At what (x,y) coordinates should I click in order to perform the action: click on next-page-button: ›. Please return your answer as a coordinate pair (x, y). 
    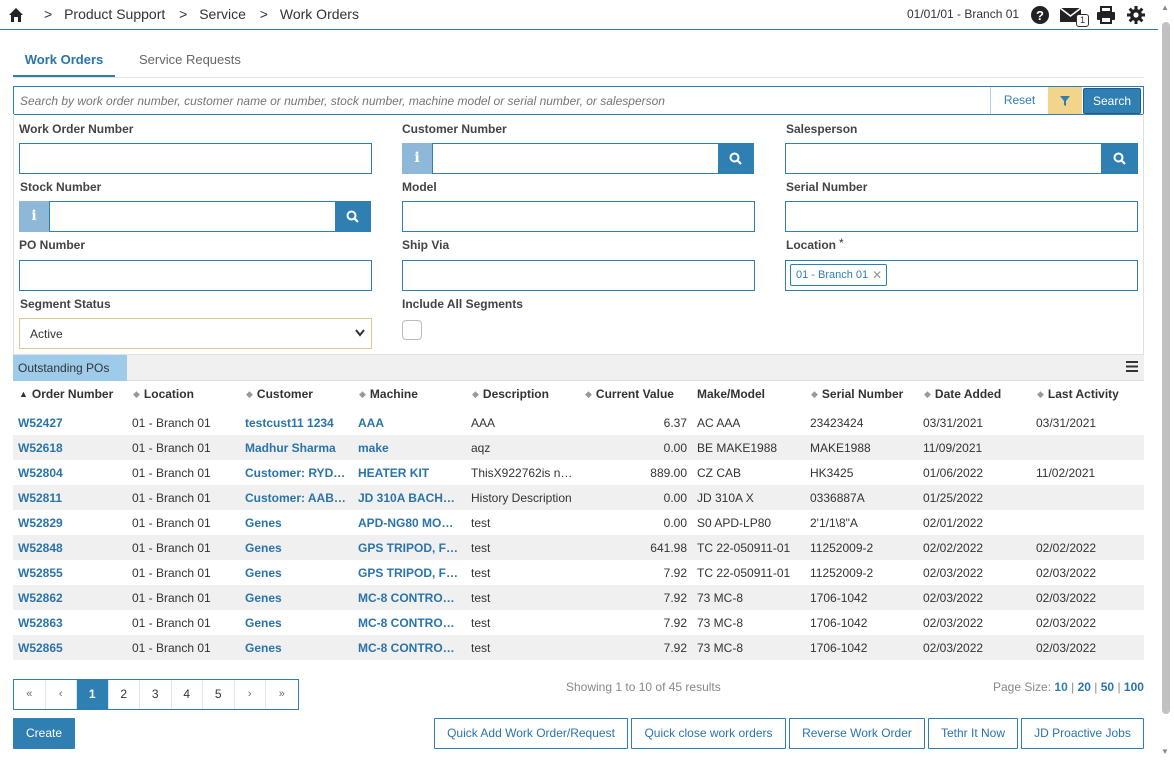
    Looking at the image, I should click on (250, 694).